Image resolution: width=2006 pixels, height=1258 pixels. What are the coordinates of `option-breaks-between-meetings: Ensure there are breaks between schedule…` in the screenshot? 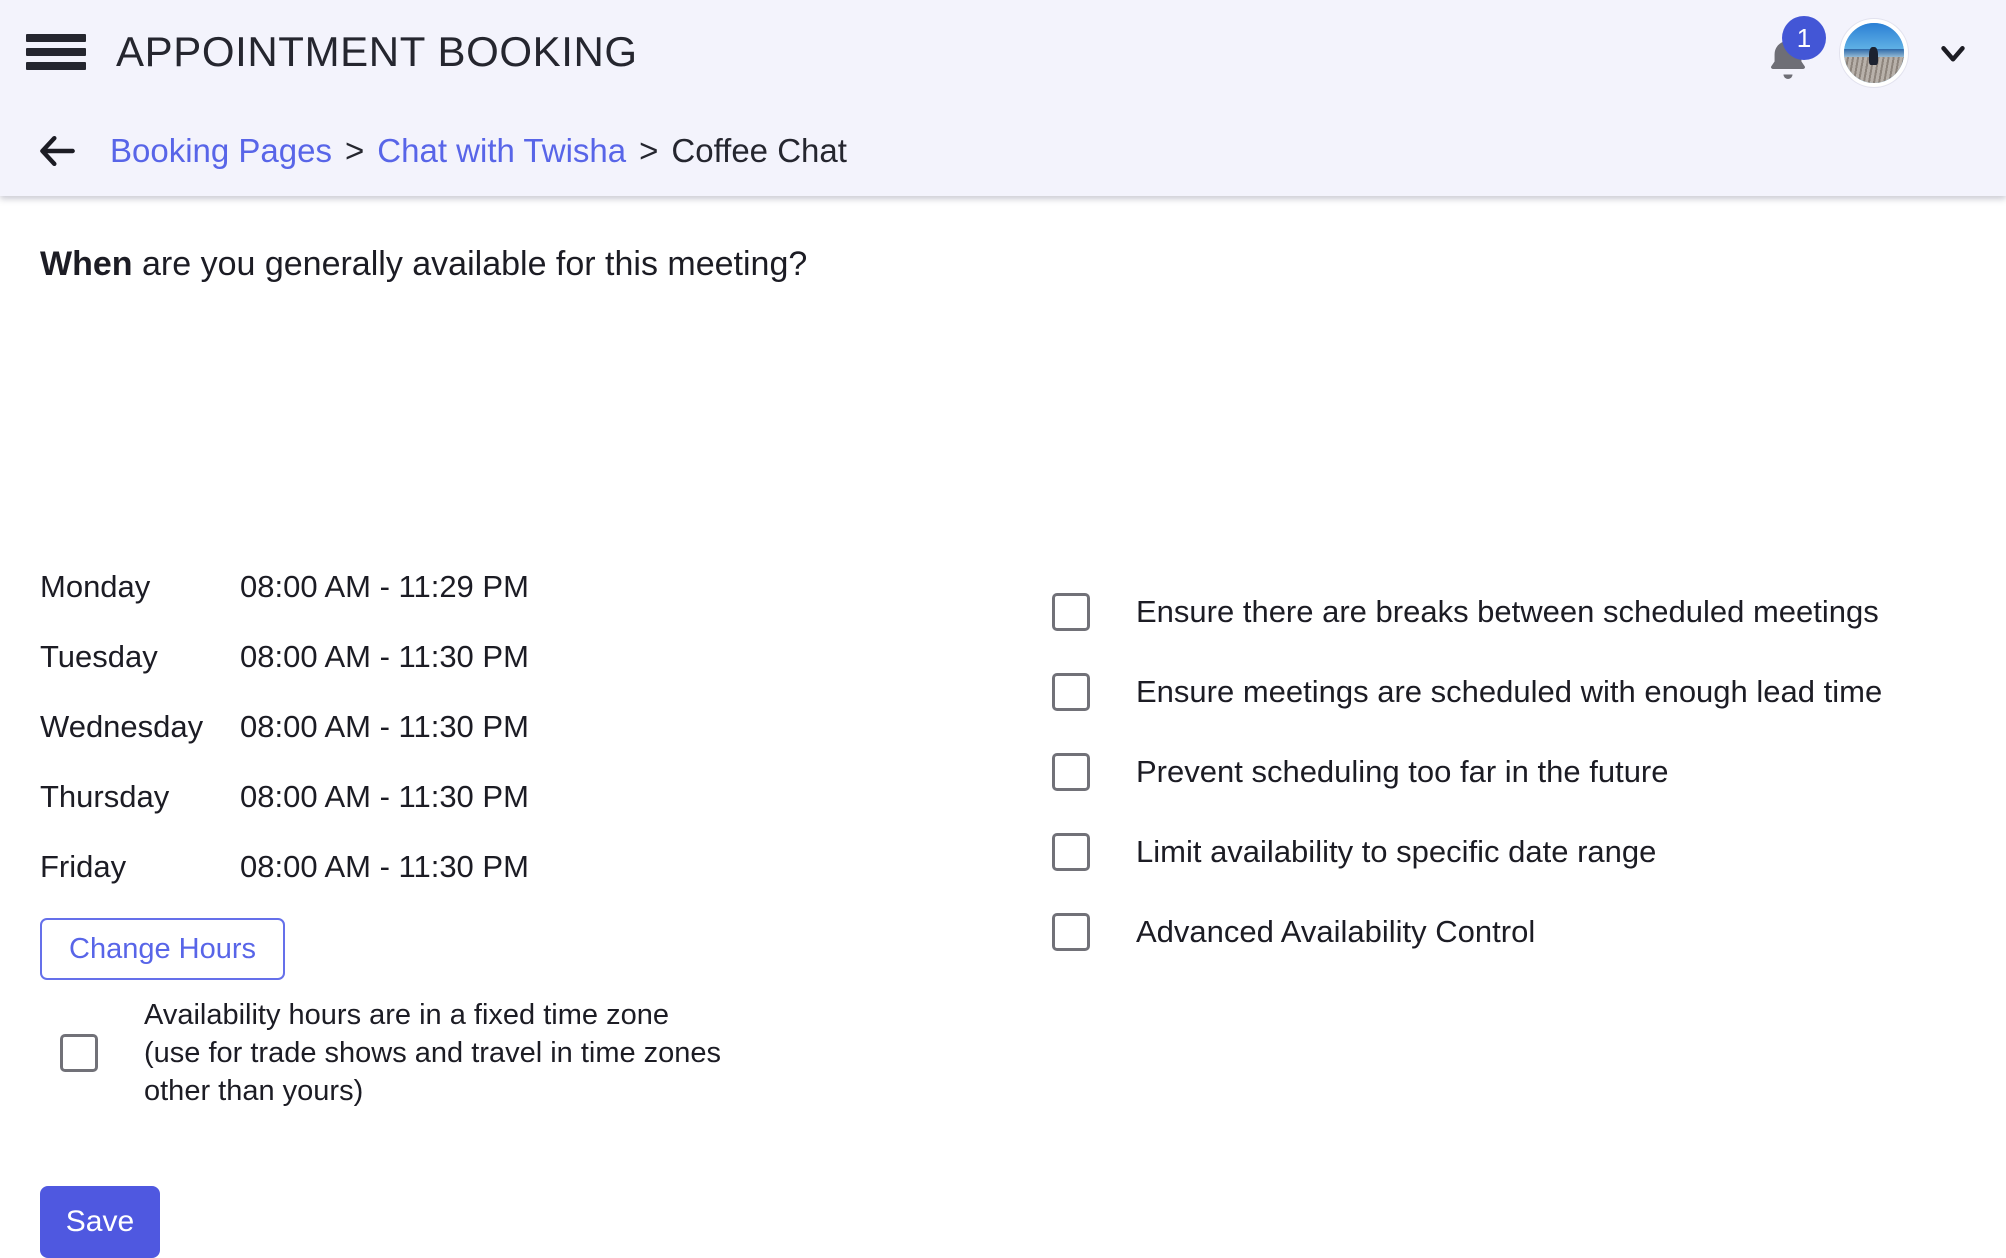 It's located at (1467, 612).